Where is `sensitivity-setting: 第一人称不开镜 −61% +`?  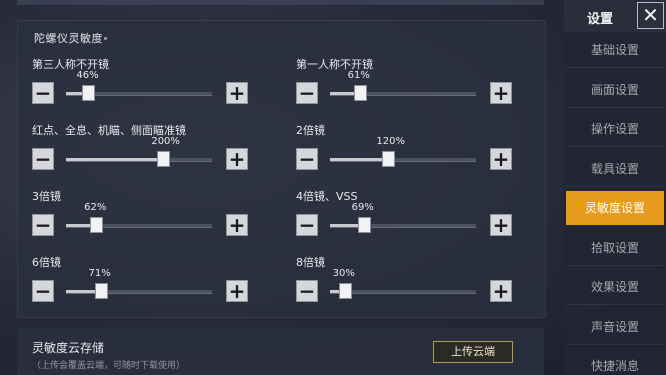 sensitivity-setting: 第一人称不开镜 −61% + is located at coordinates (406, 86).